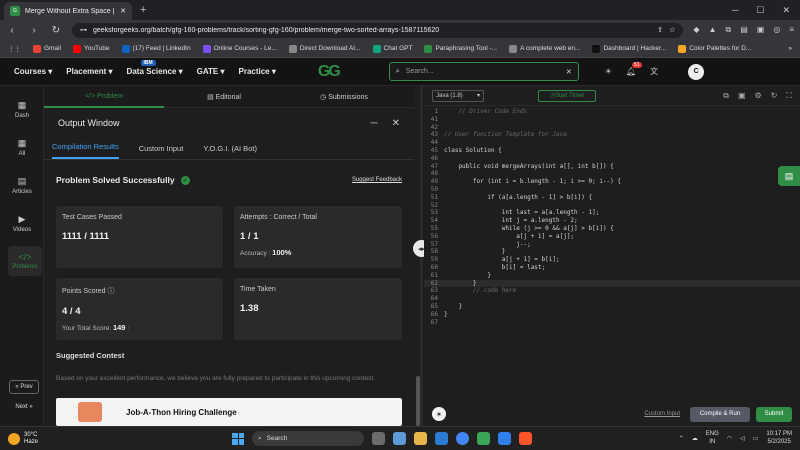 The image size is (800, 450). What do you see at coordinates (756, 438) in the screenshot?
I see `battery-icon: ▭` at bounding box center [756, 438].